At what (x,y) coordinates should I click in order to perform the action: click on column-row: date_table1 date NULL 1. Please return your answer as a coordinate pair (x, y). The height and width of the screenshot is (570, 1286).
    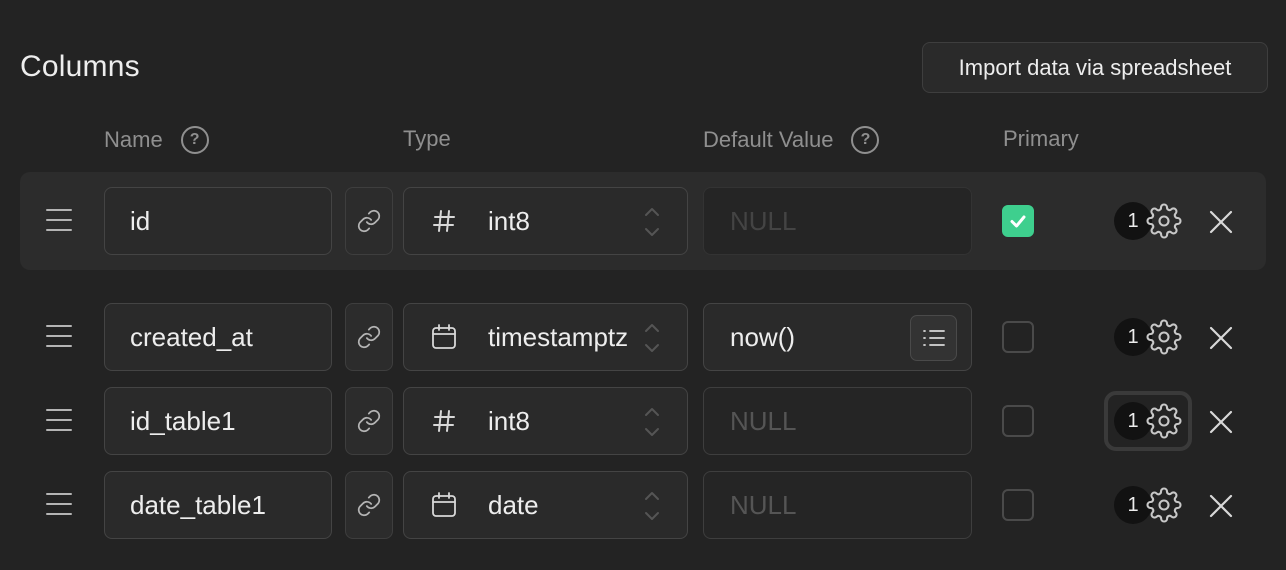
    Looking at the image, I should click on (643, 505).